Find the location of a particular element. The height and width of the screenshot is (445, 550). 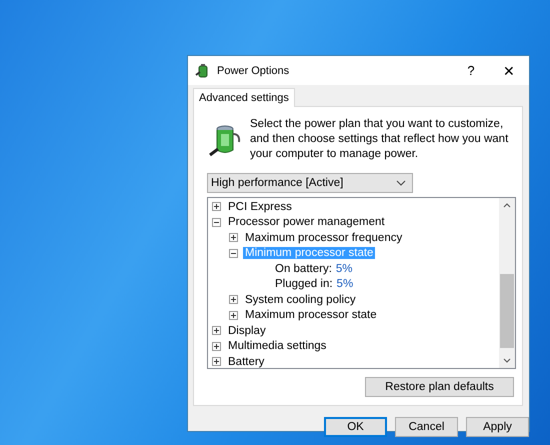

tree-item: Battery is located at coordinates (246, 362).